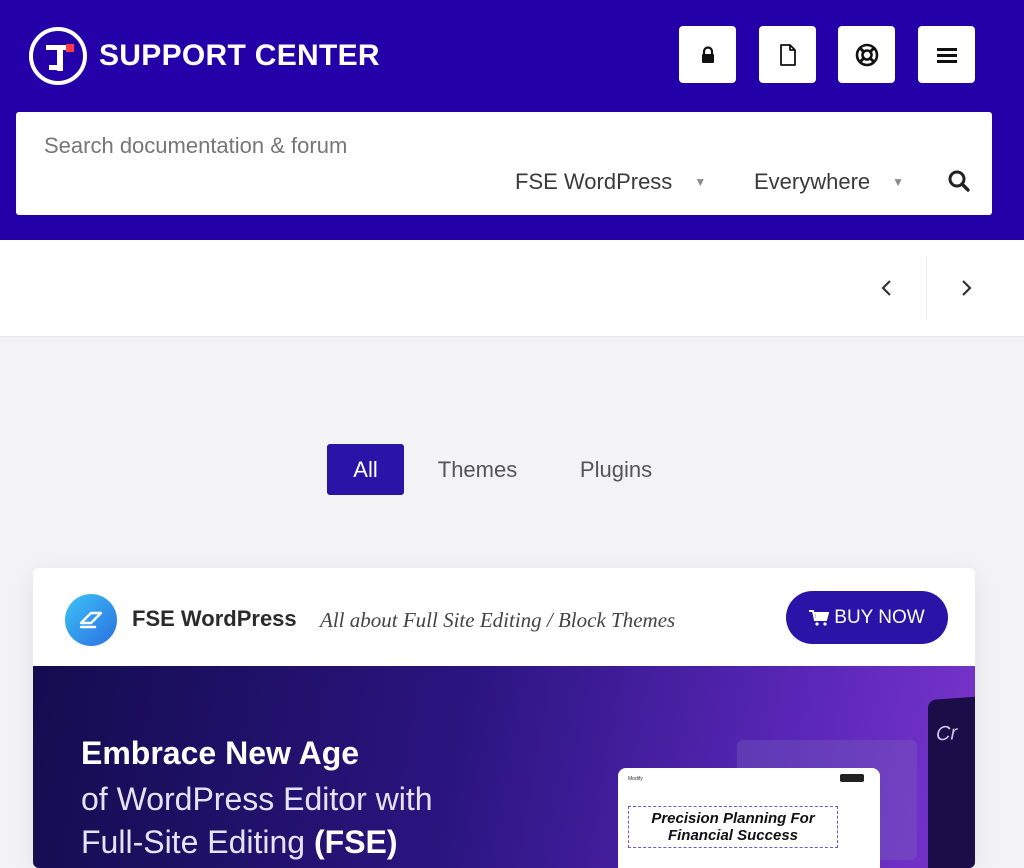 This screenshot has width=1024, height=868. What do you see at coordinates (58, 56) in the screenshot?
I see `logo-mark-icon` at bounding box center [58, 56].